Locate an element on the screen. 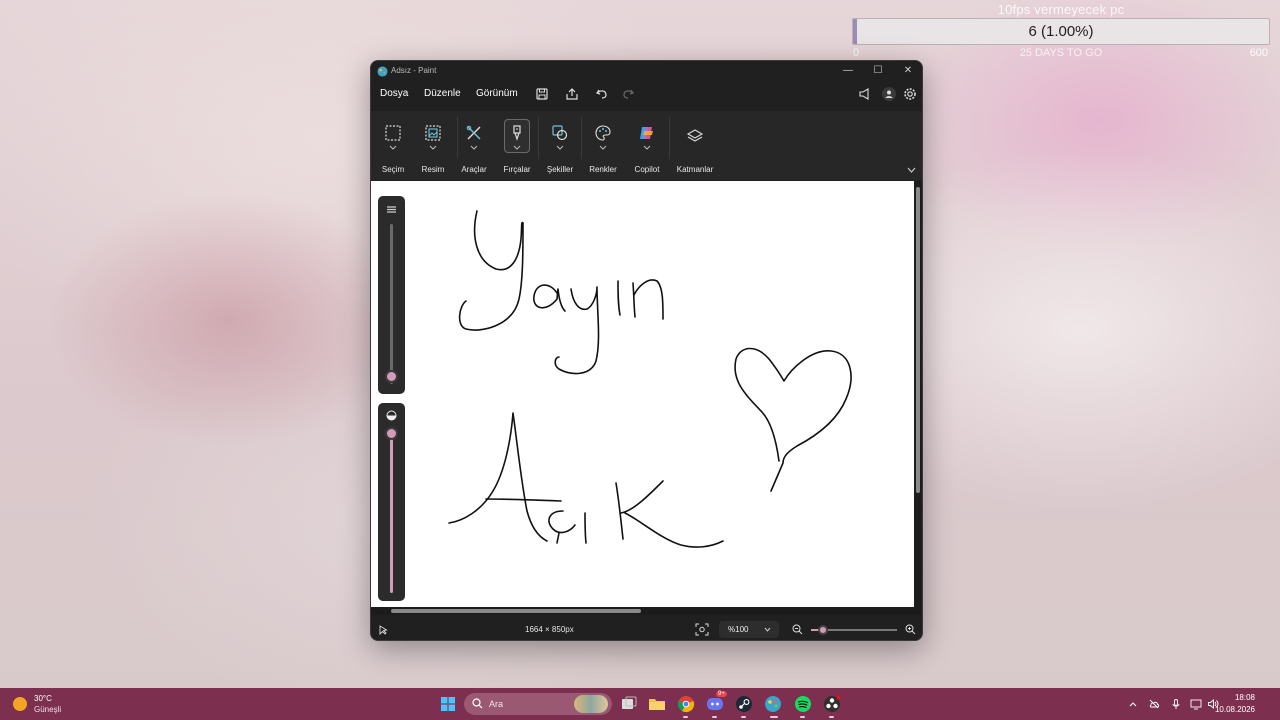 This screenshot has height=720, width=1280. goal-title: 10fps vermeyecek pc is located at coordinates (1061, 9).